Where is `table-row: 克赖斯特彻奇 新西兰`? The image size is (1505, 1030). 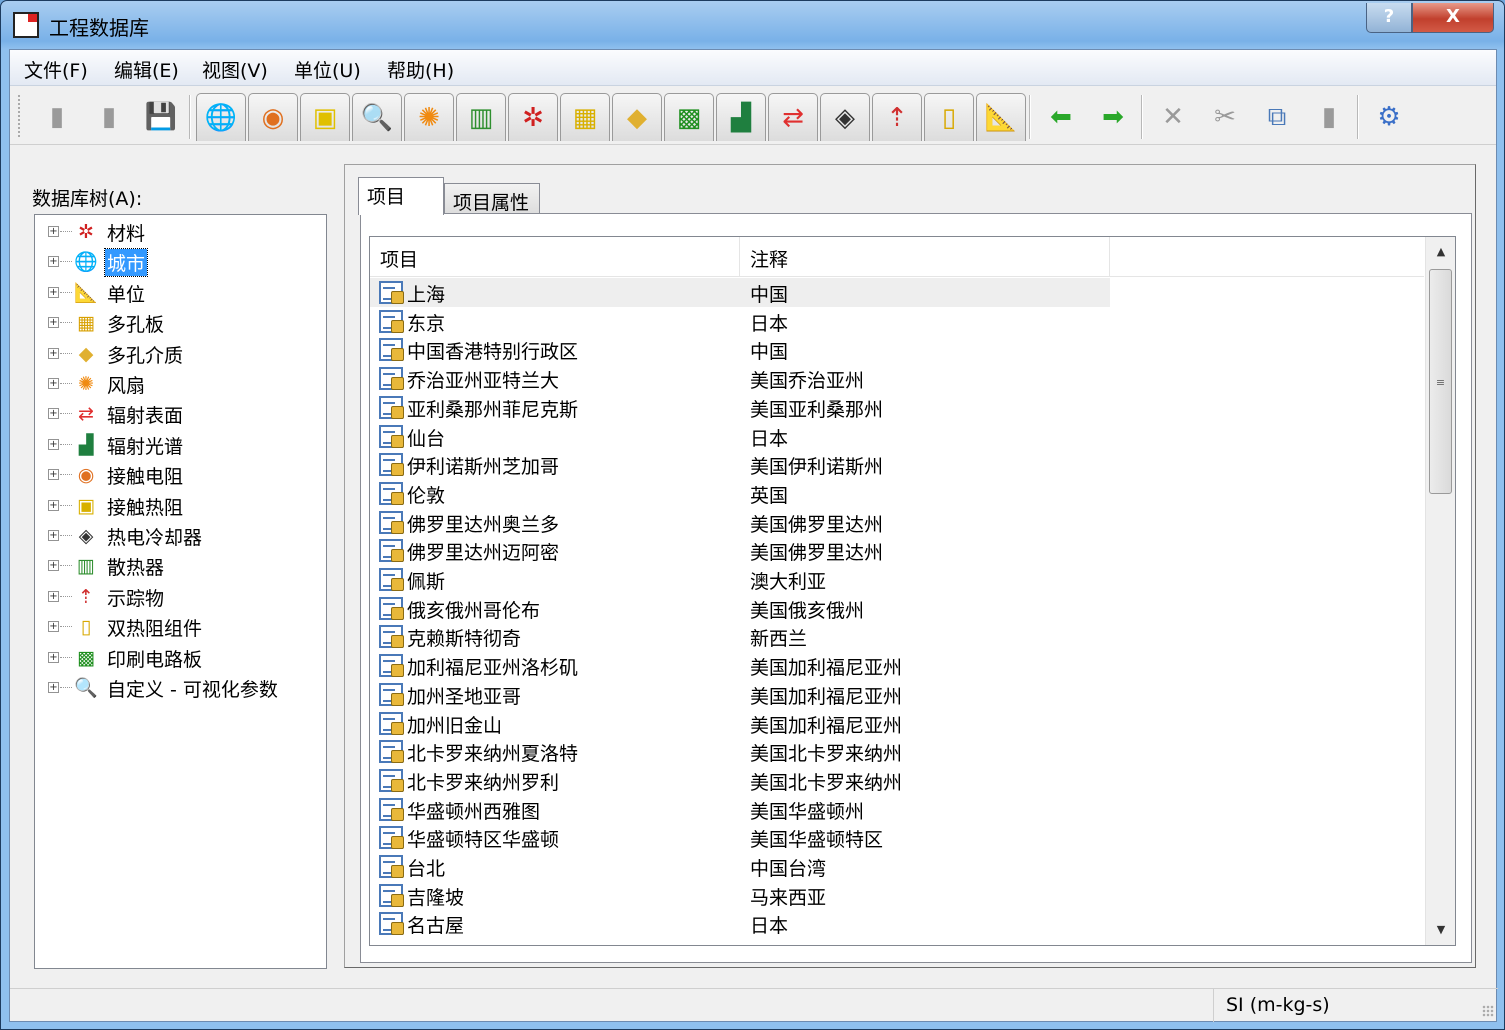 table-row: 克赖斯特彻奇 新西兰 is located at coordinates (897, 636).